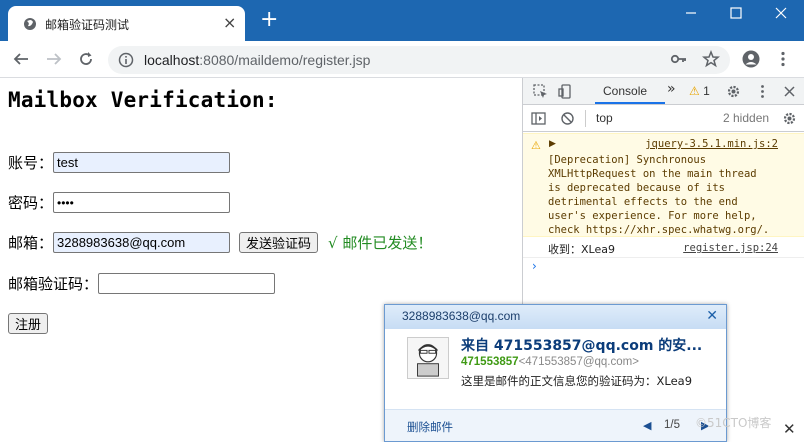 The image size is (804, 442). What do you see at coordinates (279, 242) in the screenshot?
I see `send-code-button: 发送验证码` at bounding box center [279, 242].